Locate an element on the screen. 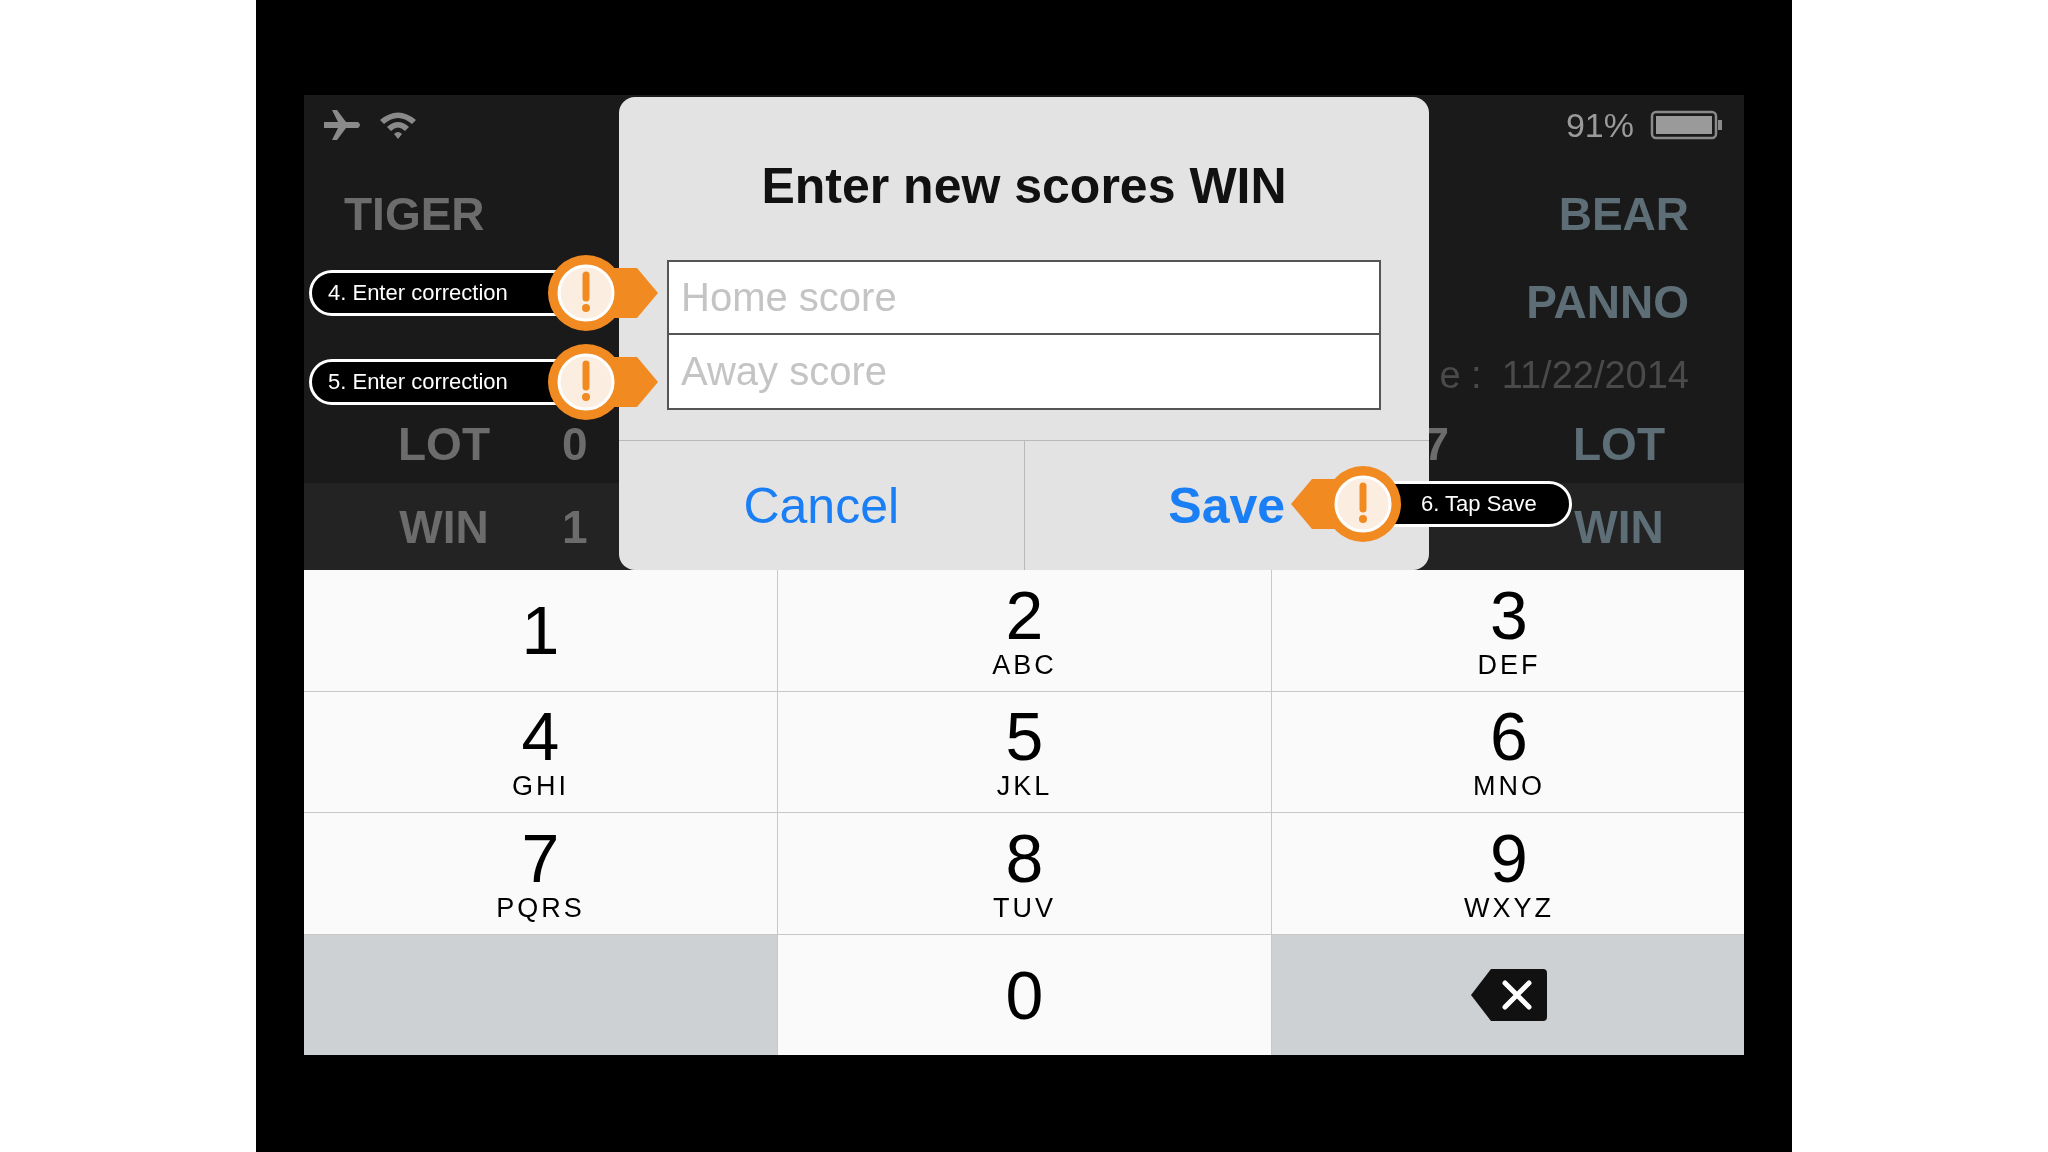  team-name: TIGER is located at coordinates (414, 214).